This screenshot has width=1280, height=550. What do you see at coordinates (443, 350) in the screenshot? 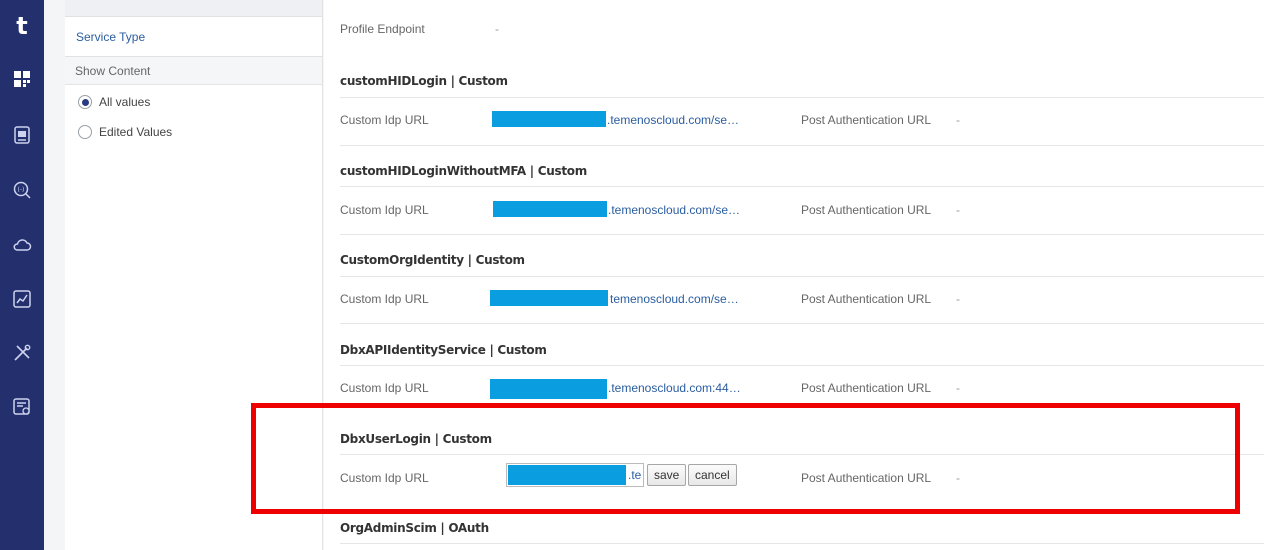
I see `section-title-dbxapiidentityservice: DbxAPIIdentityService | Custom` at bounding box center [443, 350].